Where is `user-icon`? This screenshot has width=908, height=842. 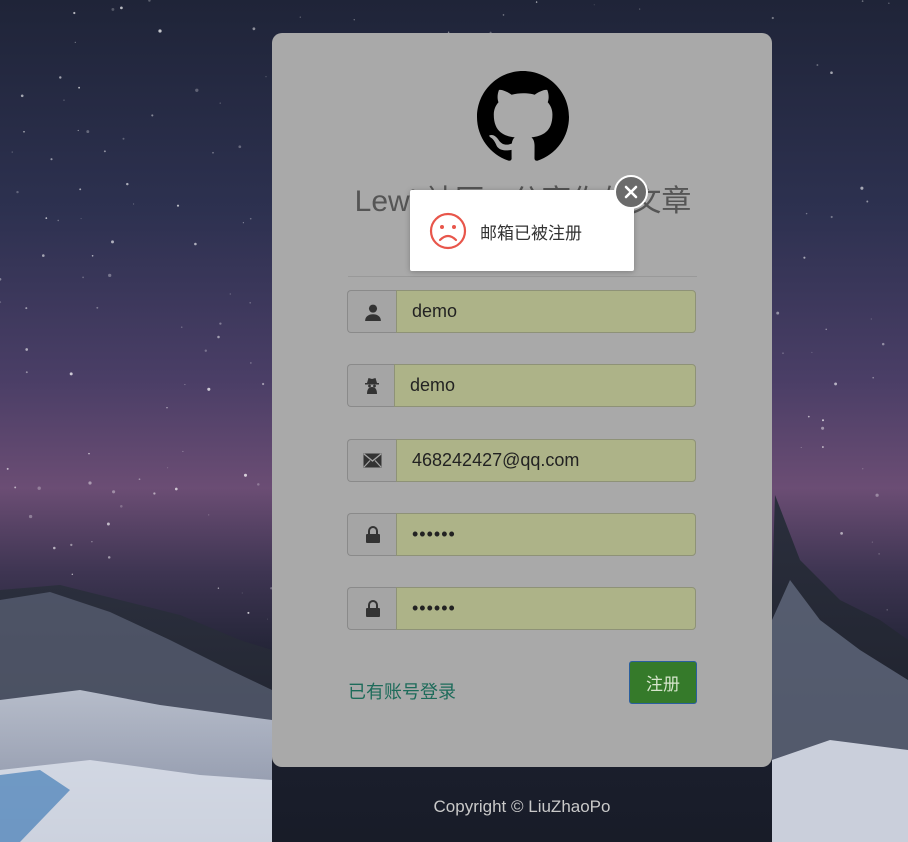 user-icon is located at coordinates (372, 312).